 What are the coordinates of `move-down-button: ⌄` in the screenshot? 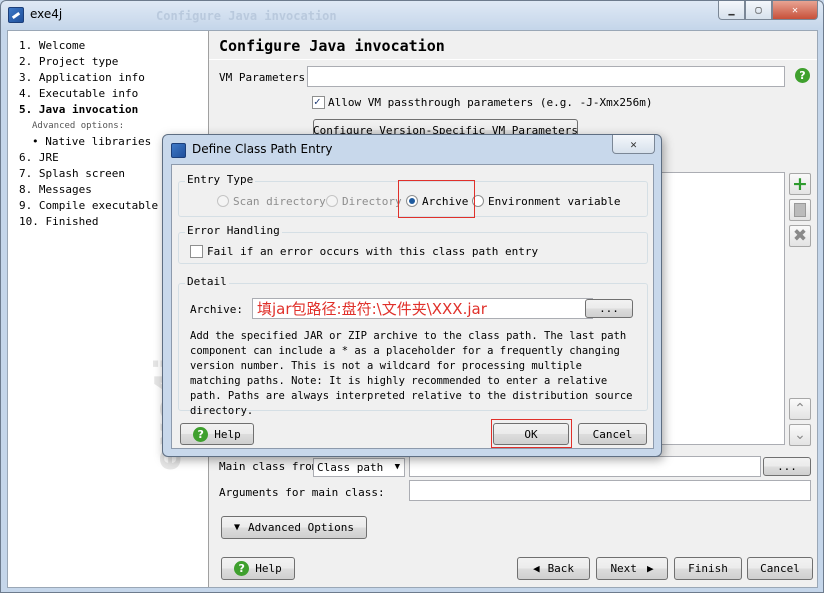 It's located at (800, 435).